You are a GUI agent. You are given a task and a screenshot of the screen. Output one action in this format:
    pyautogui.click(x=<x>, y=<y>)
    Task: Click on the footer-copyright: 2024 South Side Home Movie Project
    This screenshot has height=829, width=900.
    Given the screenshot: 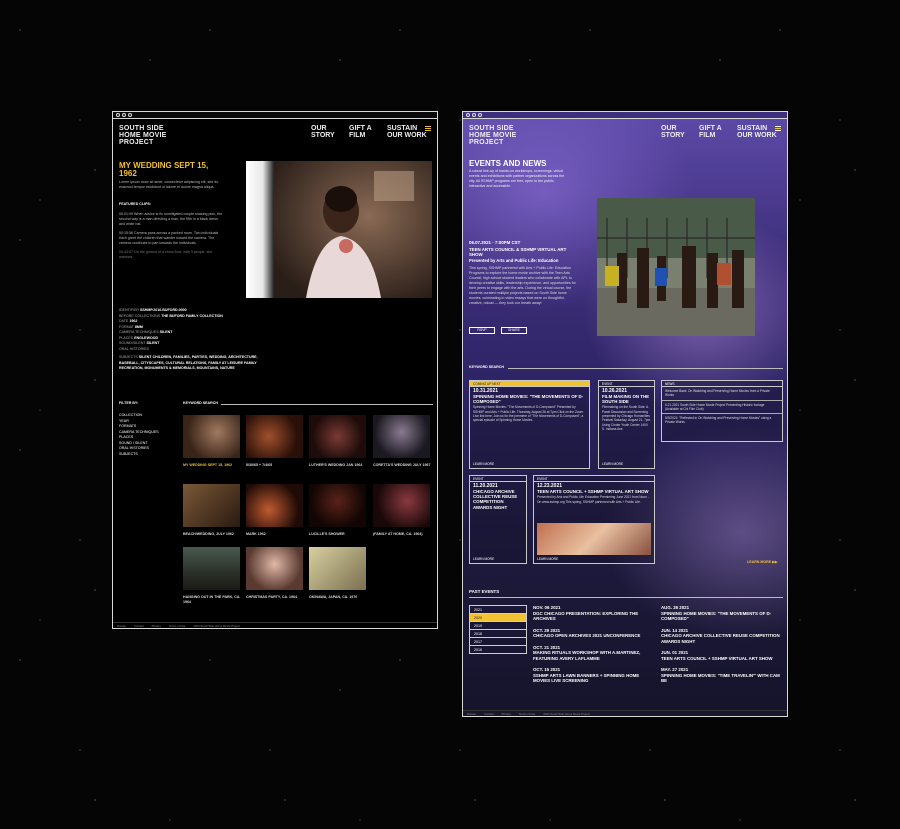 What is the action you would take?
    pyautogui.click(x=216, y=626)
    